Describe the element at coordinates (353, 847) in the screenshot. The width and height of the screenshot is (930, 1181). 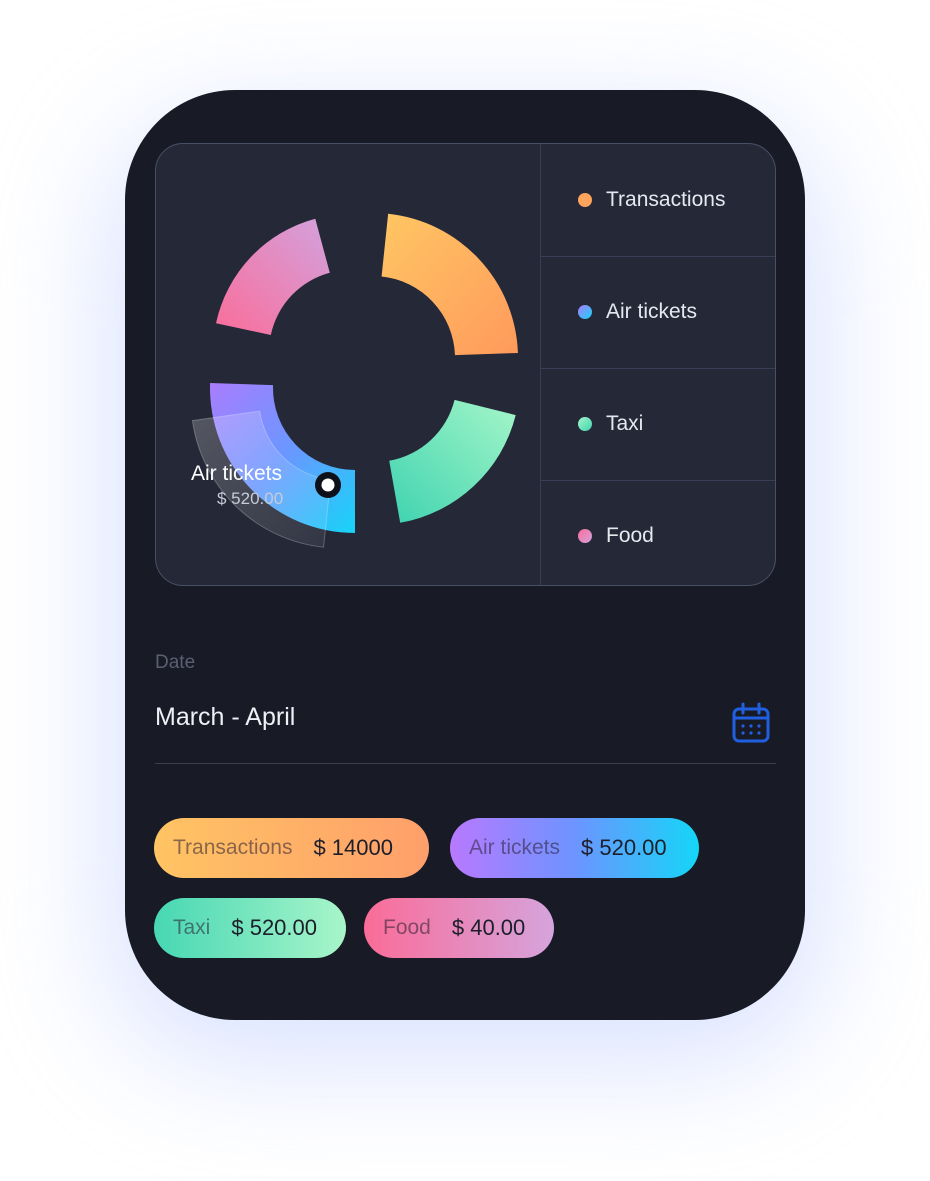
I see `pill-value: $ 14000` at that location.